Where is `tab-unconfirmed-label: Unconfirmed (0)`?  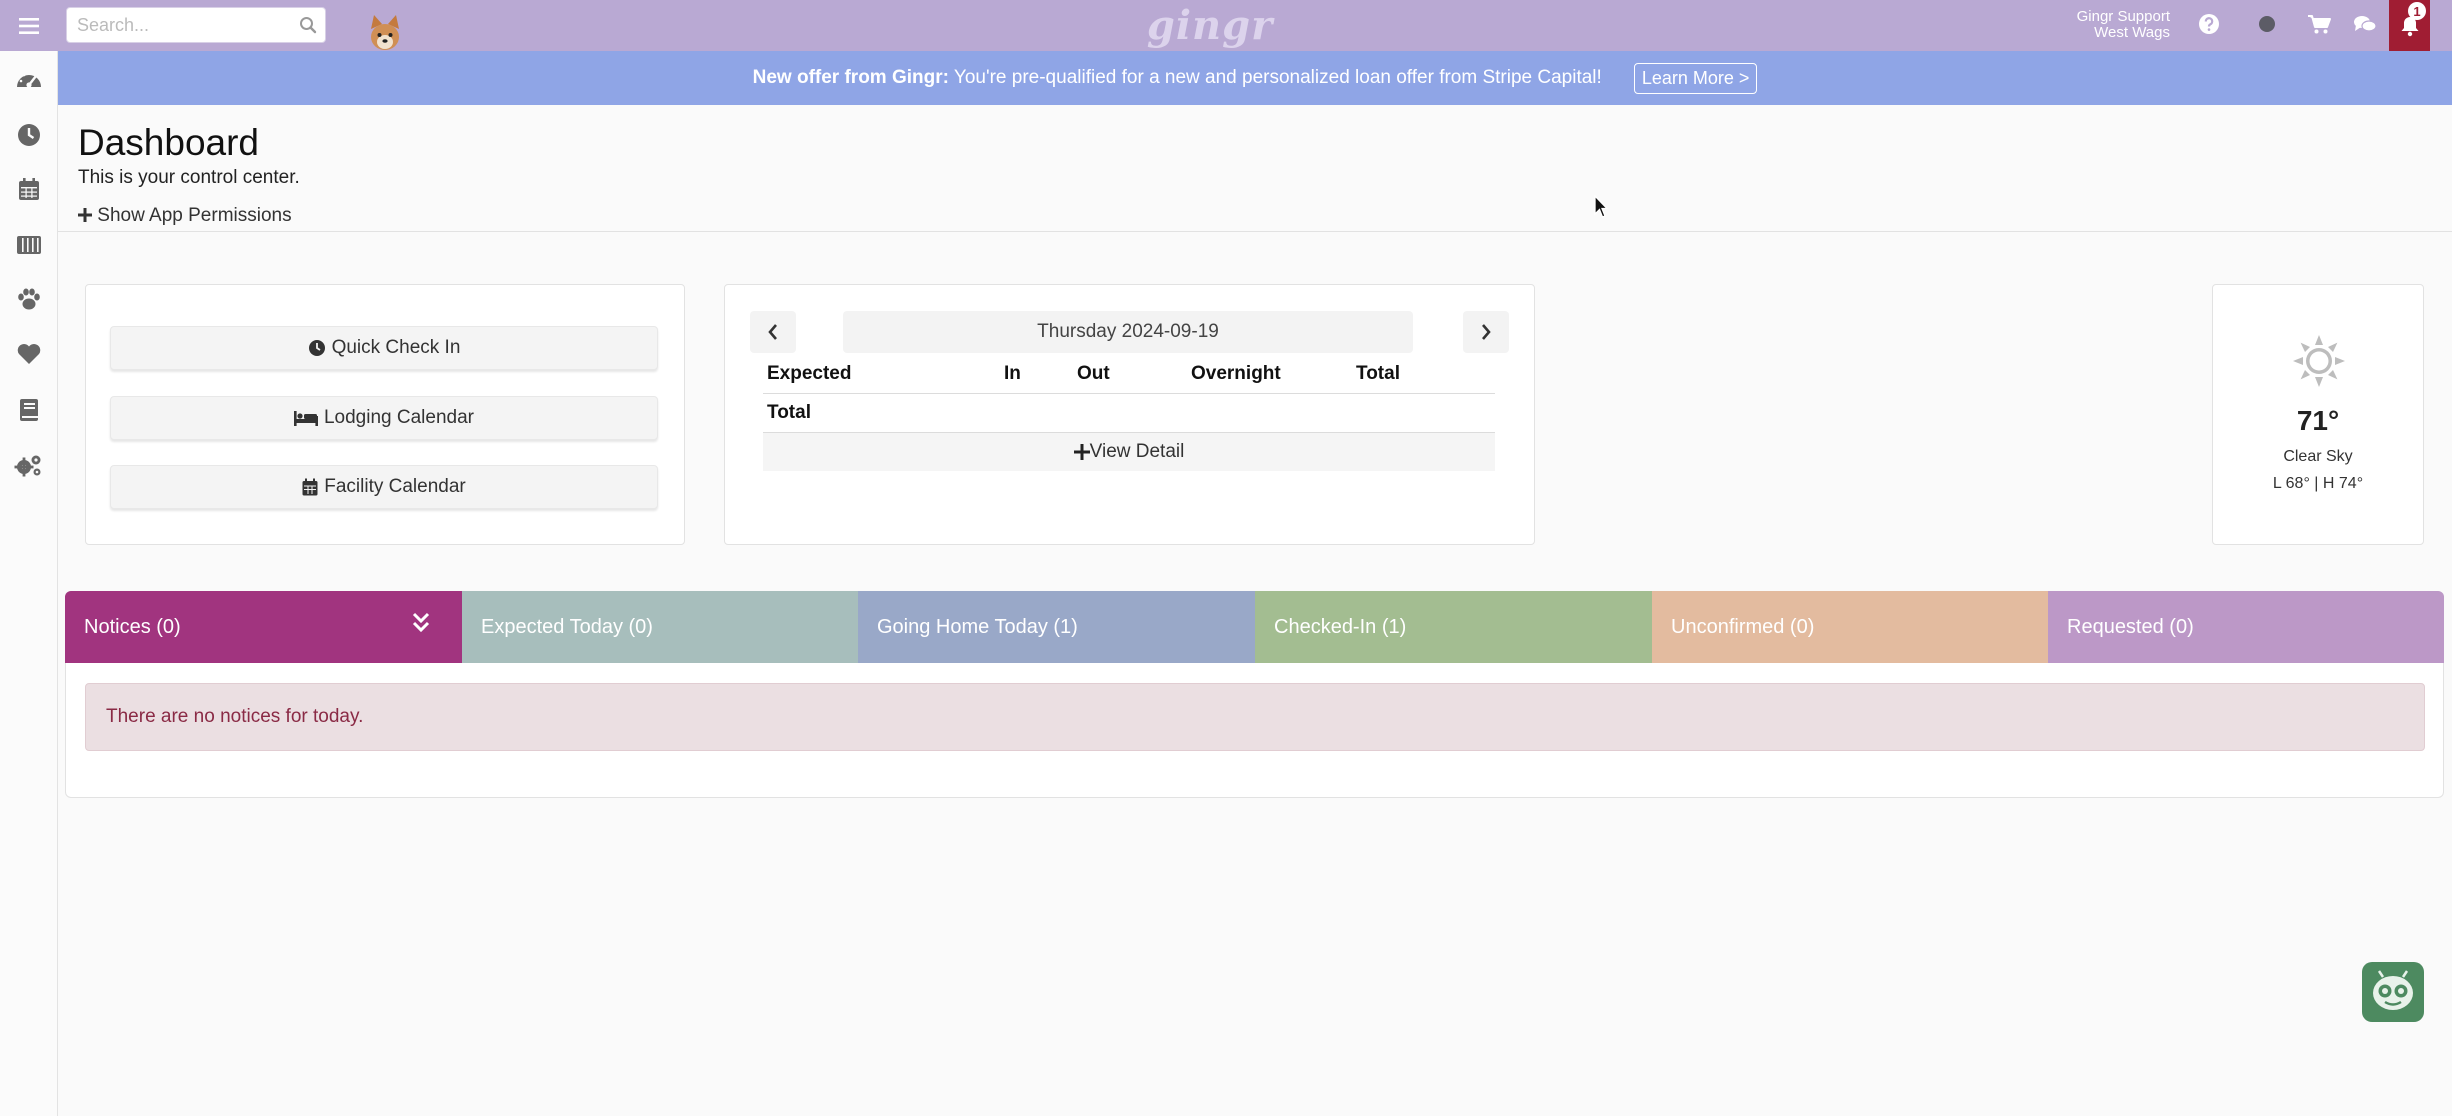
tab-unconfirmed-label: Unconfirmed (0) is located at coordinates (1743, 626).